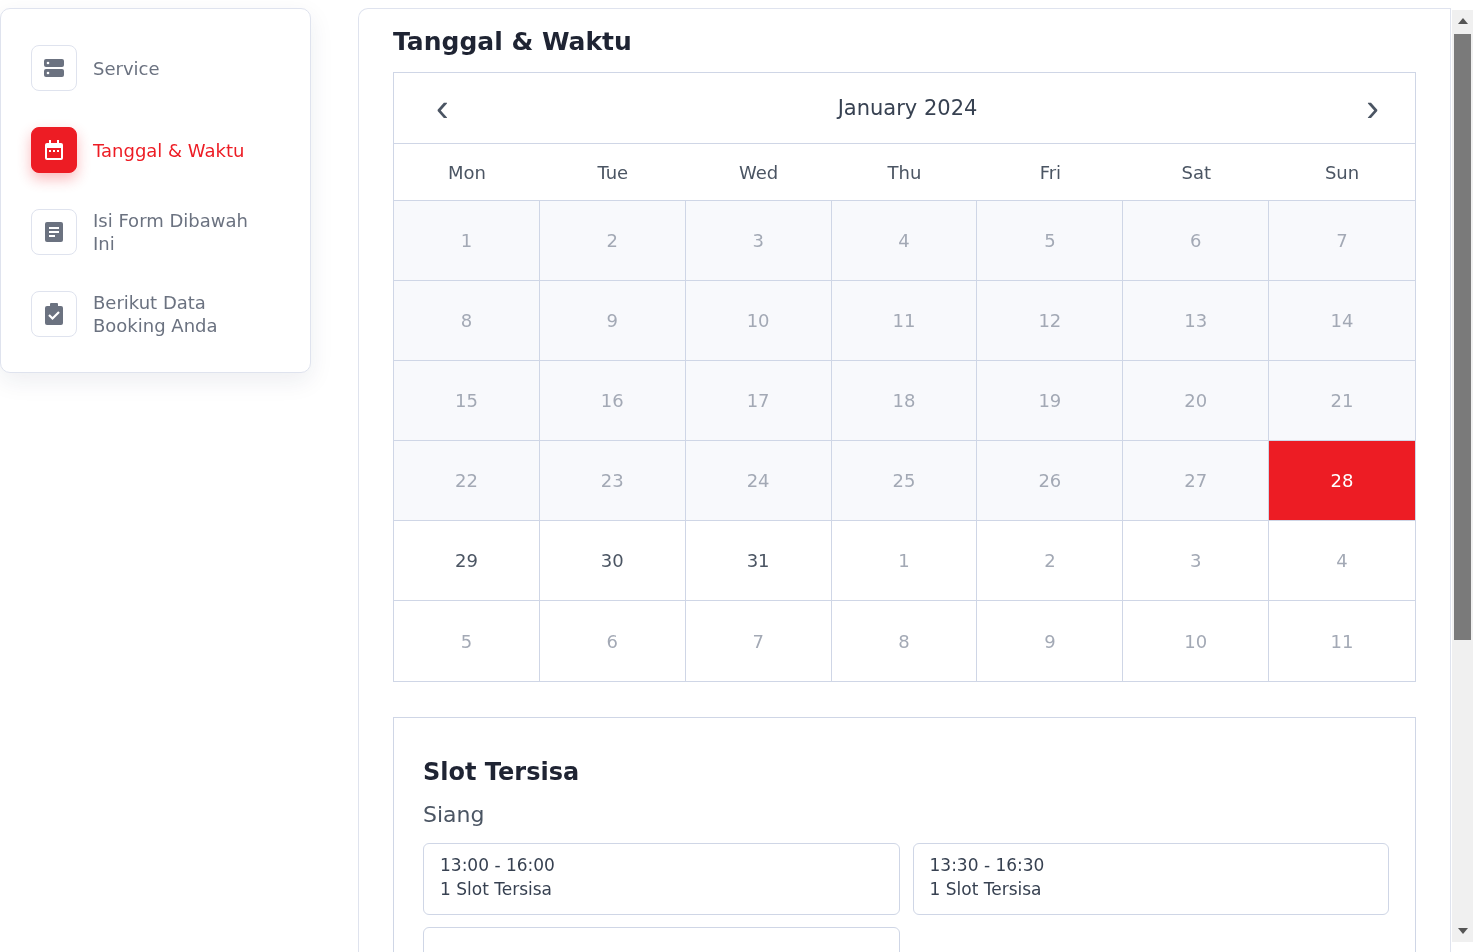 The width and height of the screenshot is (1473, 952). Describe the element at coordinates (613, 172) in the screenshot. I see `weekday-label: Tue` at that location.